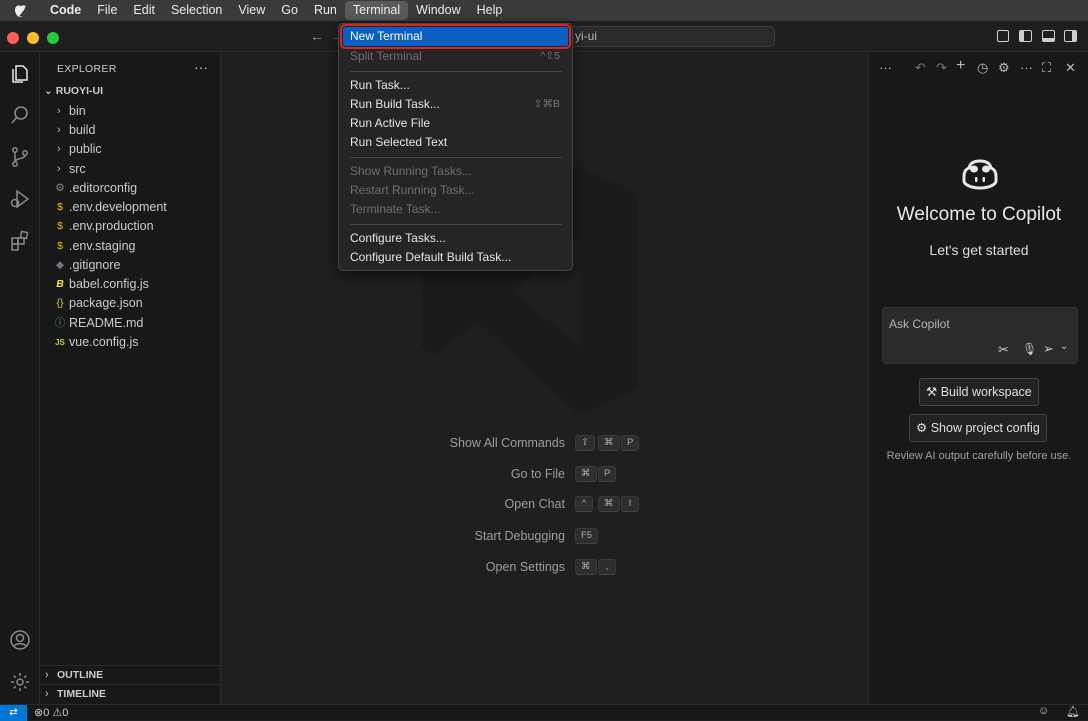  Describe the element at coordinates (20, 378) in the screenshot. I see `activity-bar` at that location.